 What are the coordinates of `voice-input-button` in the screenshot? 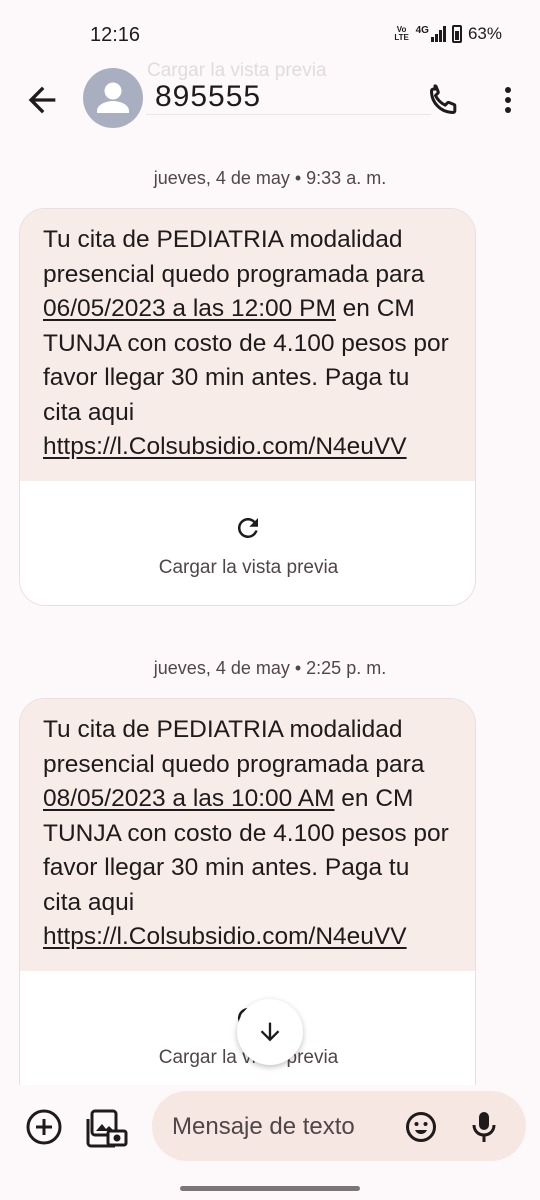 It's located at (484, 1127).